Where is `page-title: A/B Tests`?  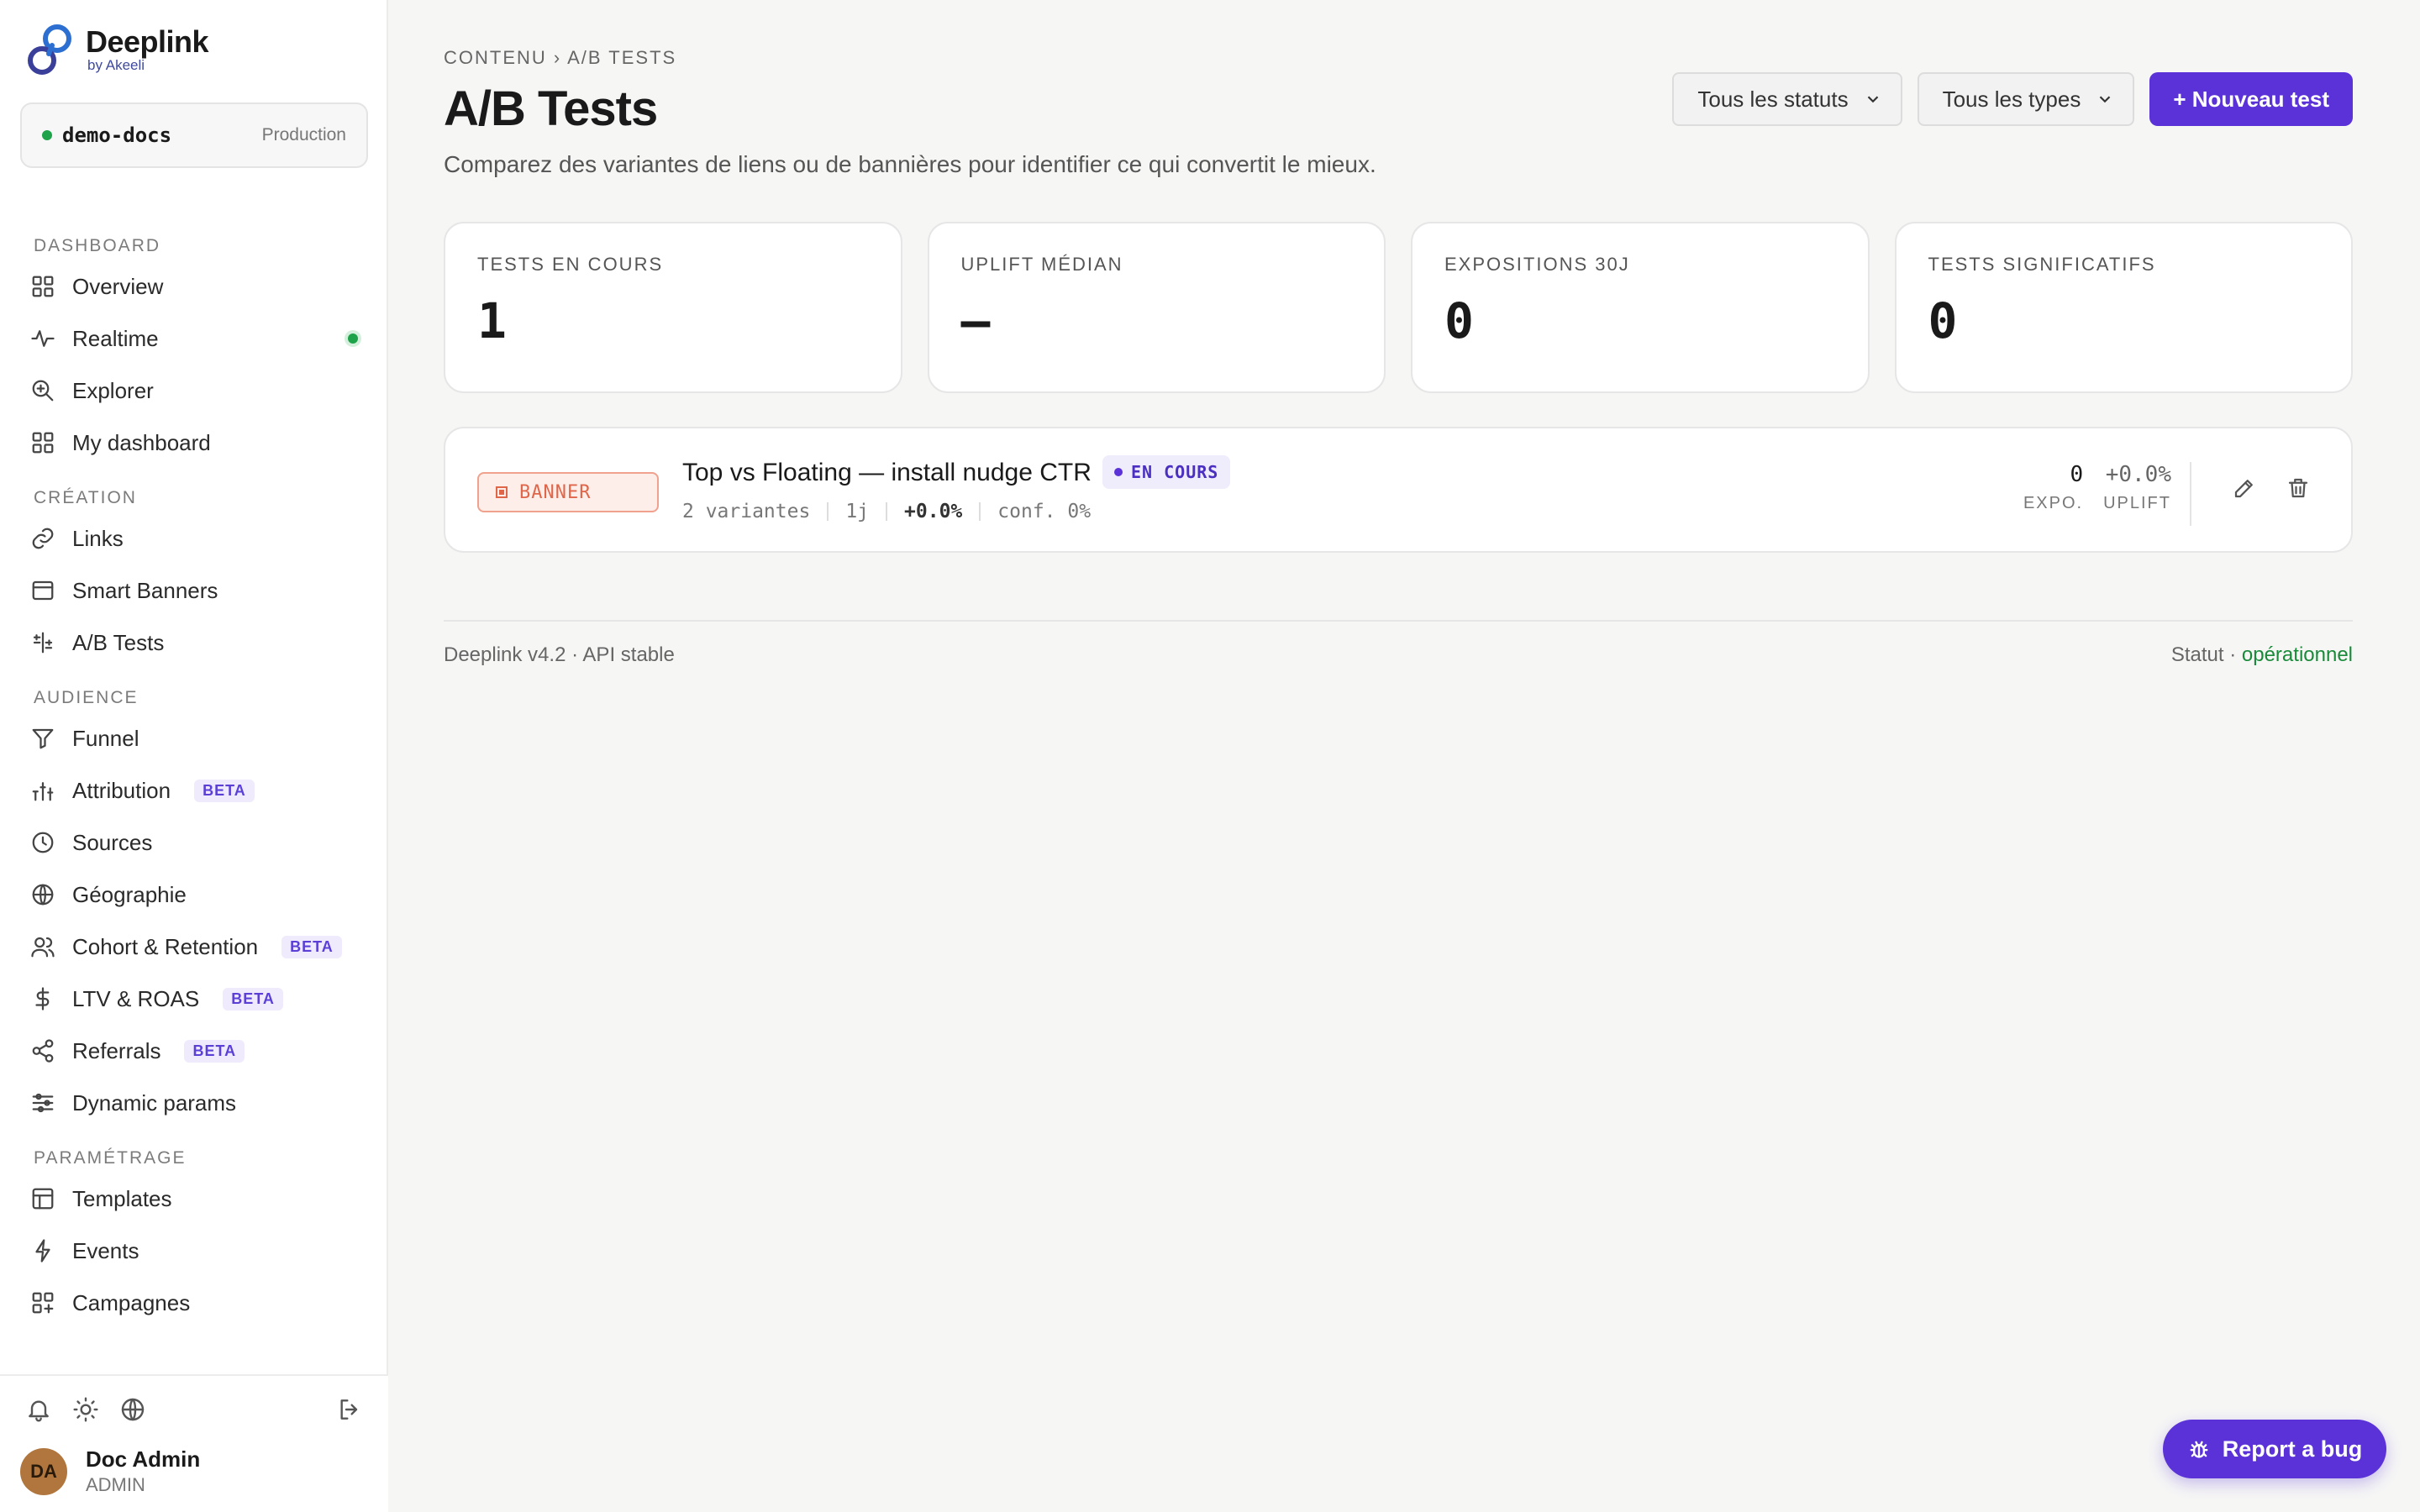
page-title: A/B Tests is located at coordinates (551, 108).